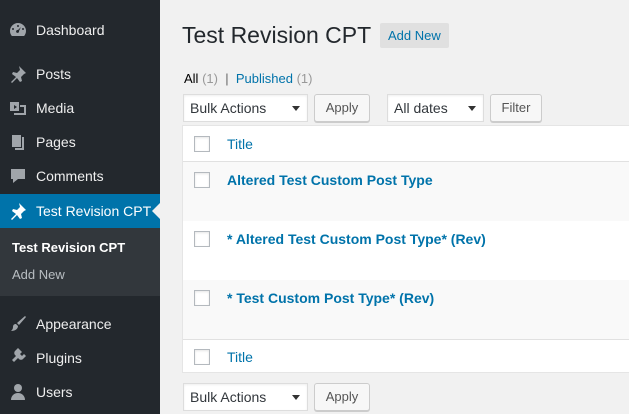 The image size is (629, 414). I want to click on submenu-item-all: Test Revision CPT, so click(68, 248).